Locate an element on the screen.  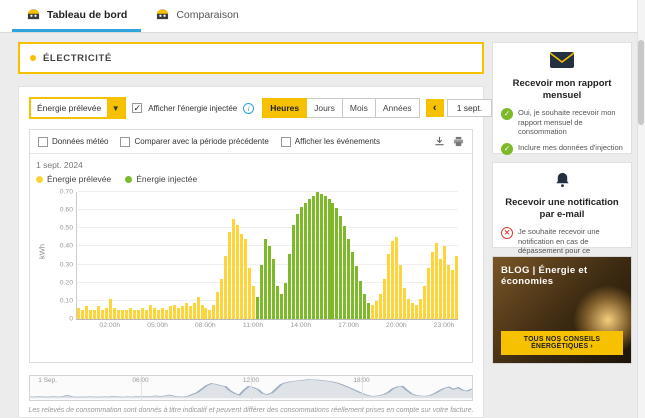
period-annees: Années is located at coordinates (397, 108).